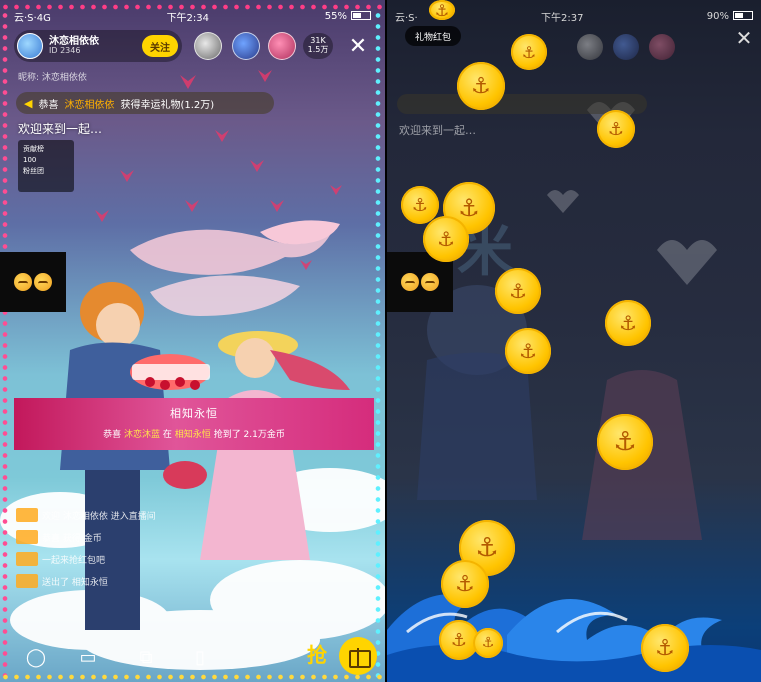 Image resolution: width=761 pixels, height=682 pixels. Describe the element at coordinates (317, 656) in the screenshot. I see `grab-button: 抢` at that location.